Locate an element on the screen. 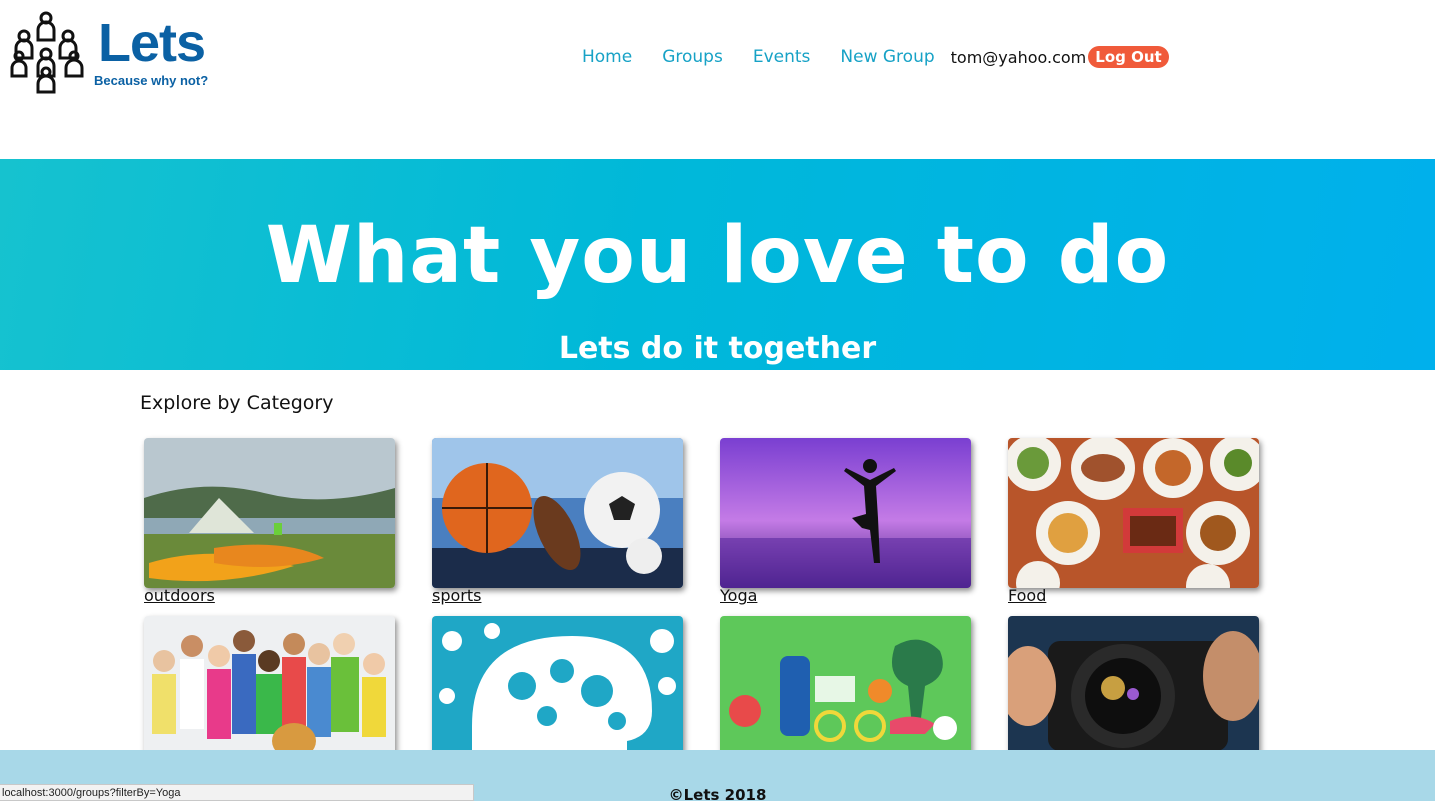 The image size is (1435, 804). group-of-people-photo-icon is located at coordinates (269, 691).